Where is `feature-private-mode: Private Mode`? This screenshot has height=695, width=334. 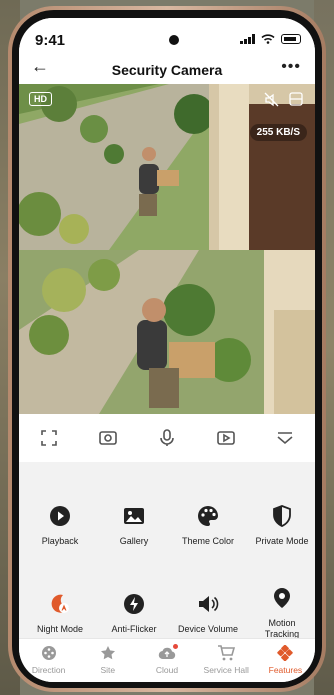
feature-private-mode: Private Mode is located at coordinates (280, 525).